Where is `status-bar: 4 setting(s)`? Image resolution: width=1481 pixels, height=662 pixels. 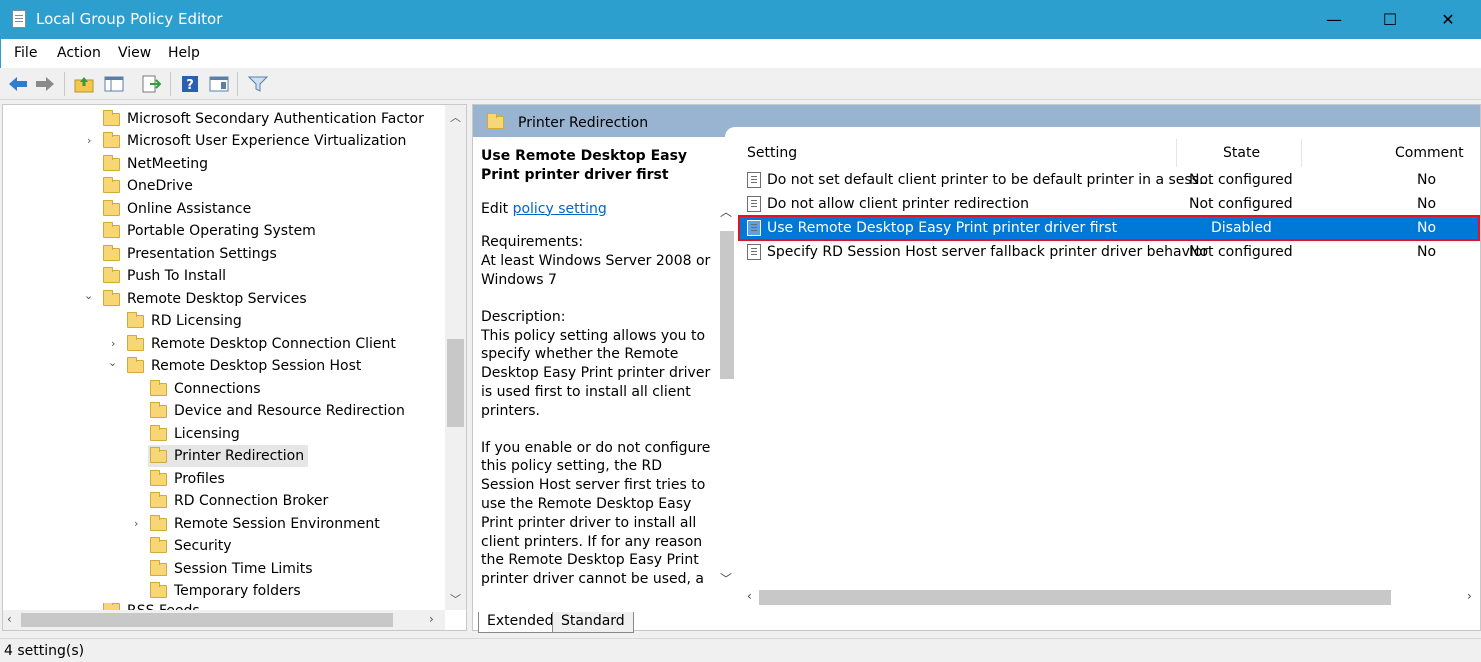 status-bar: 4 setting(s) is located at coordinates (740, 650).